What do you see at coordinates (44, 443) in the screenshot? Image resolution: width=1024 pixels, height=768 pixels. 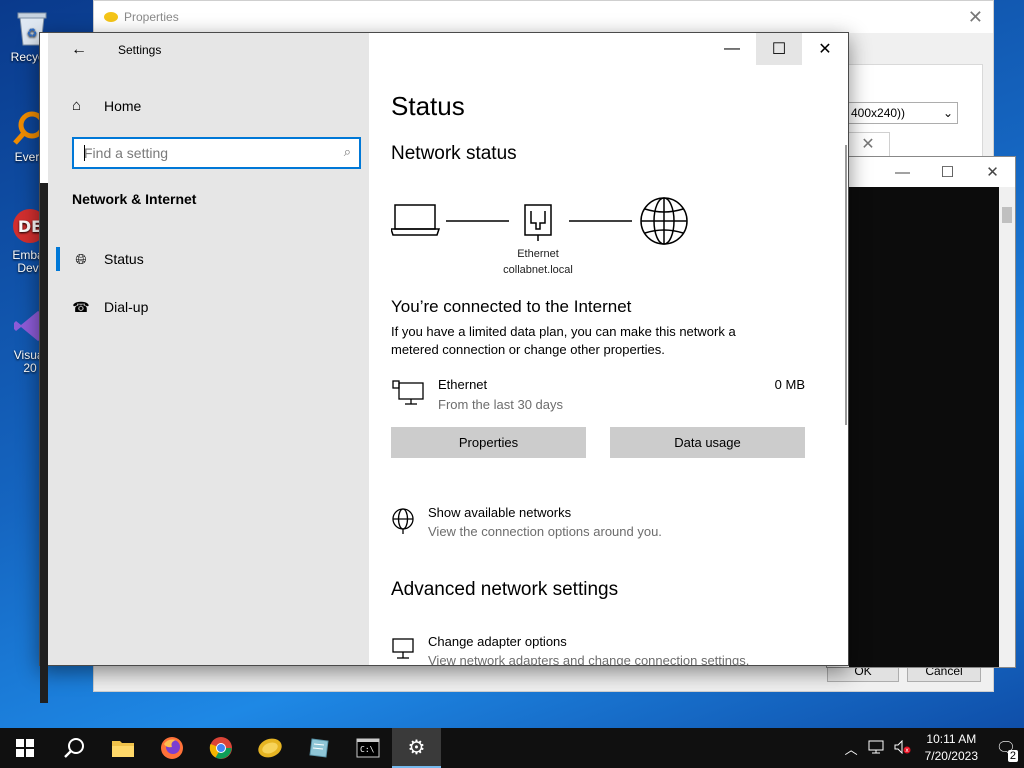 I see `window-edge` at bounding box center [44, 443].